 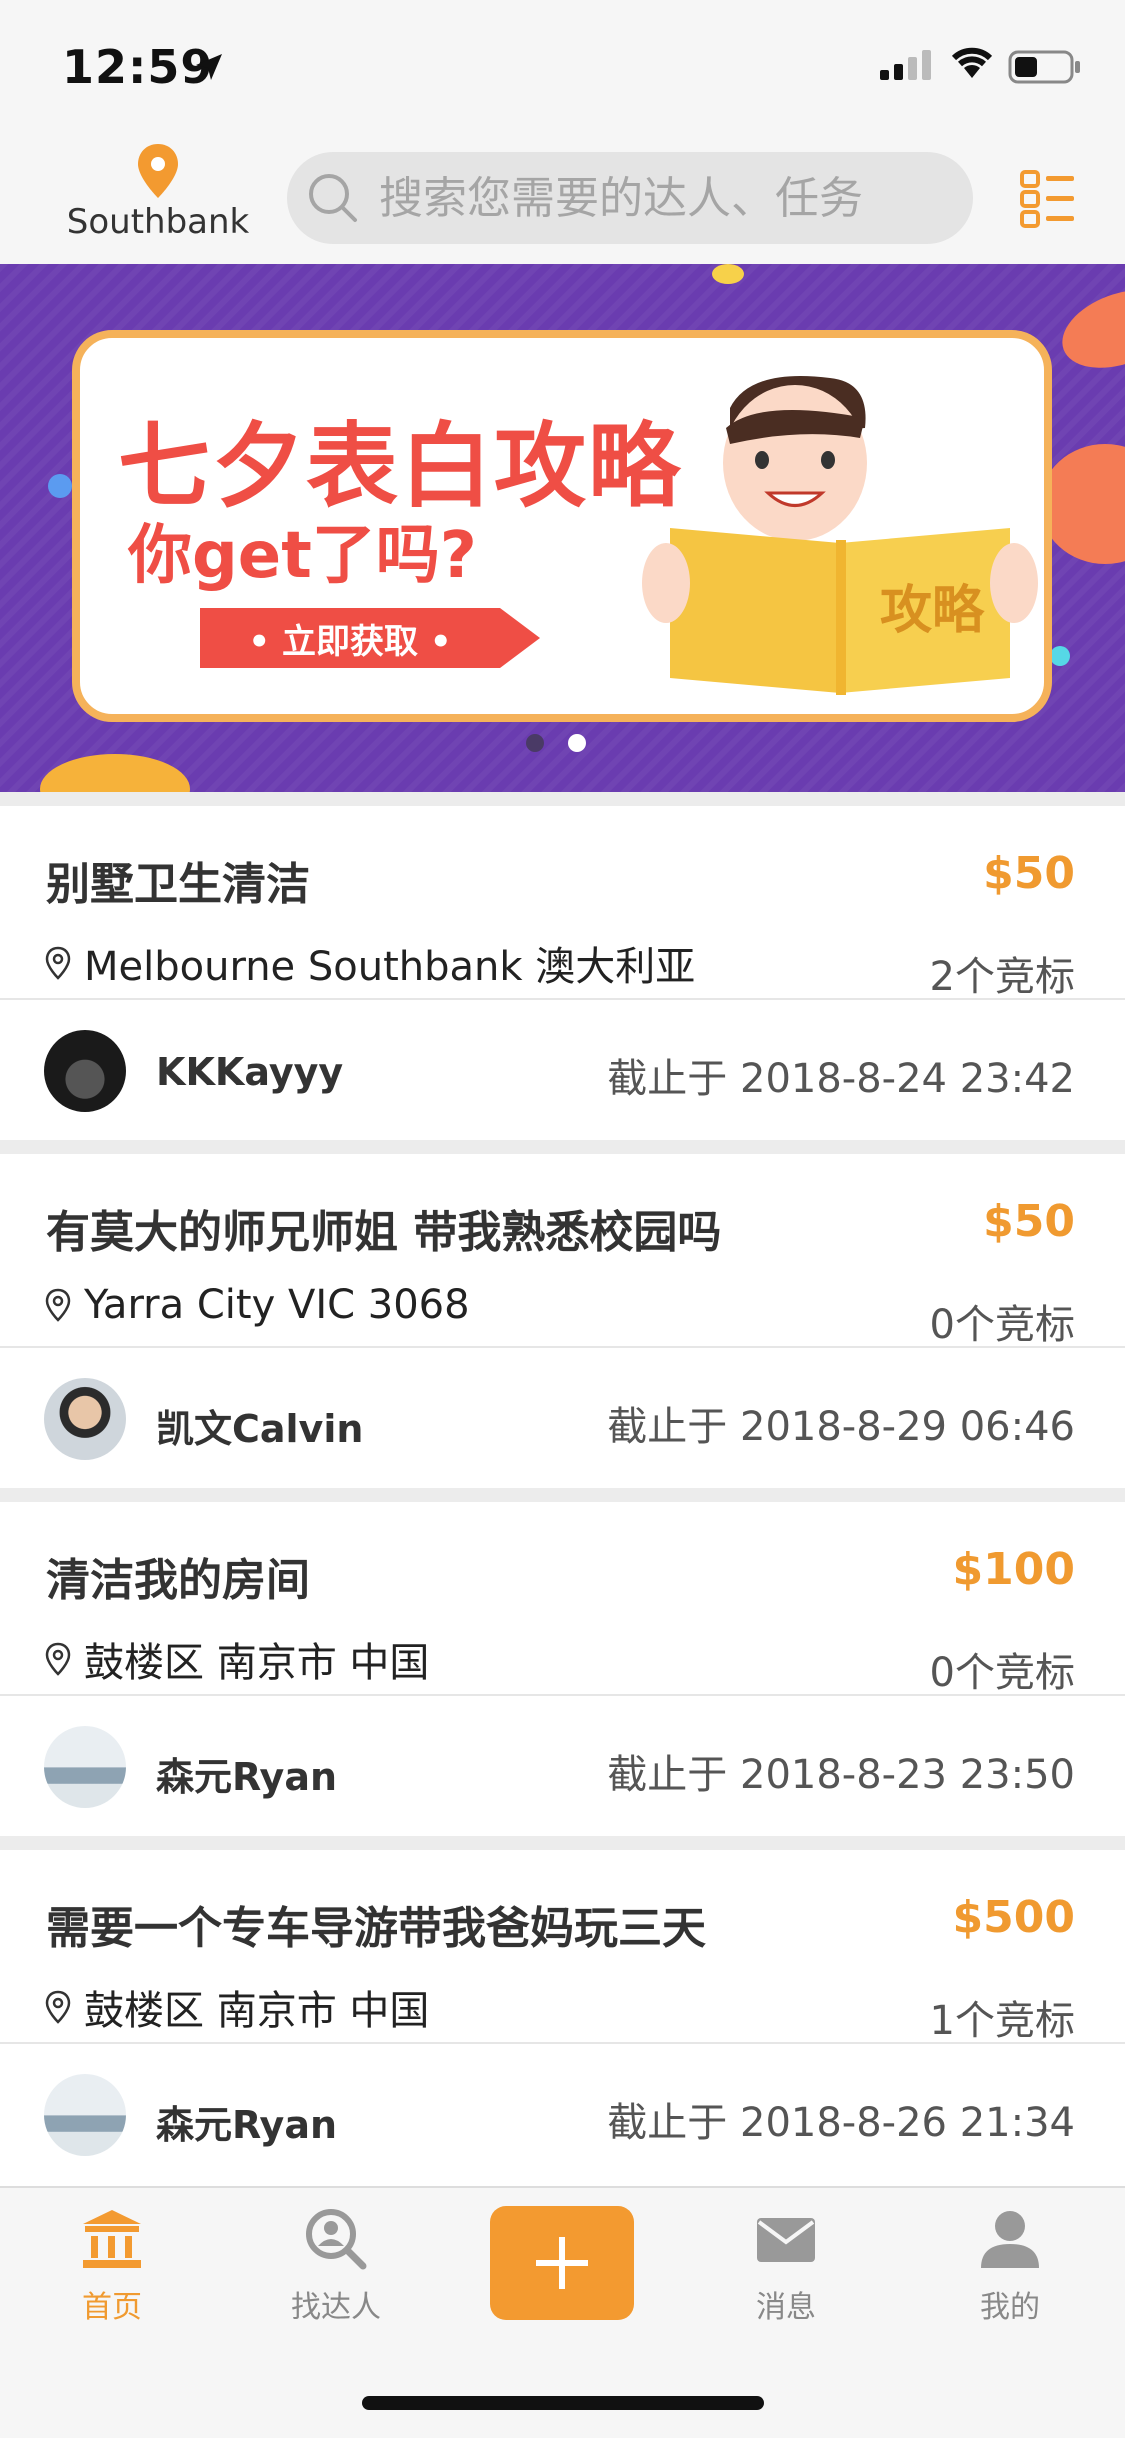 I want to click on task-title: 有莫大的师兄师姐 带我熟悉校园吗, so click(x=384, y=1232).